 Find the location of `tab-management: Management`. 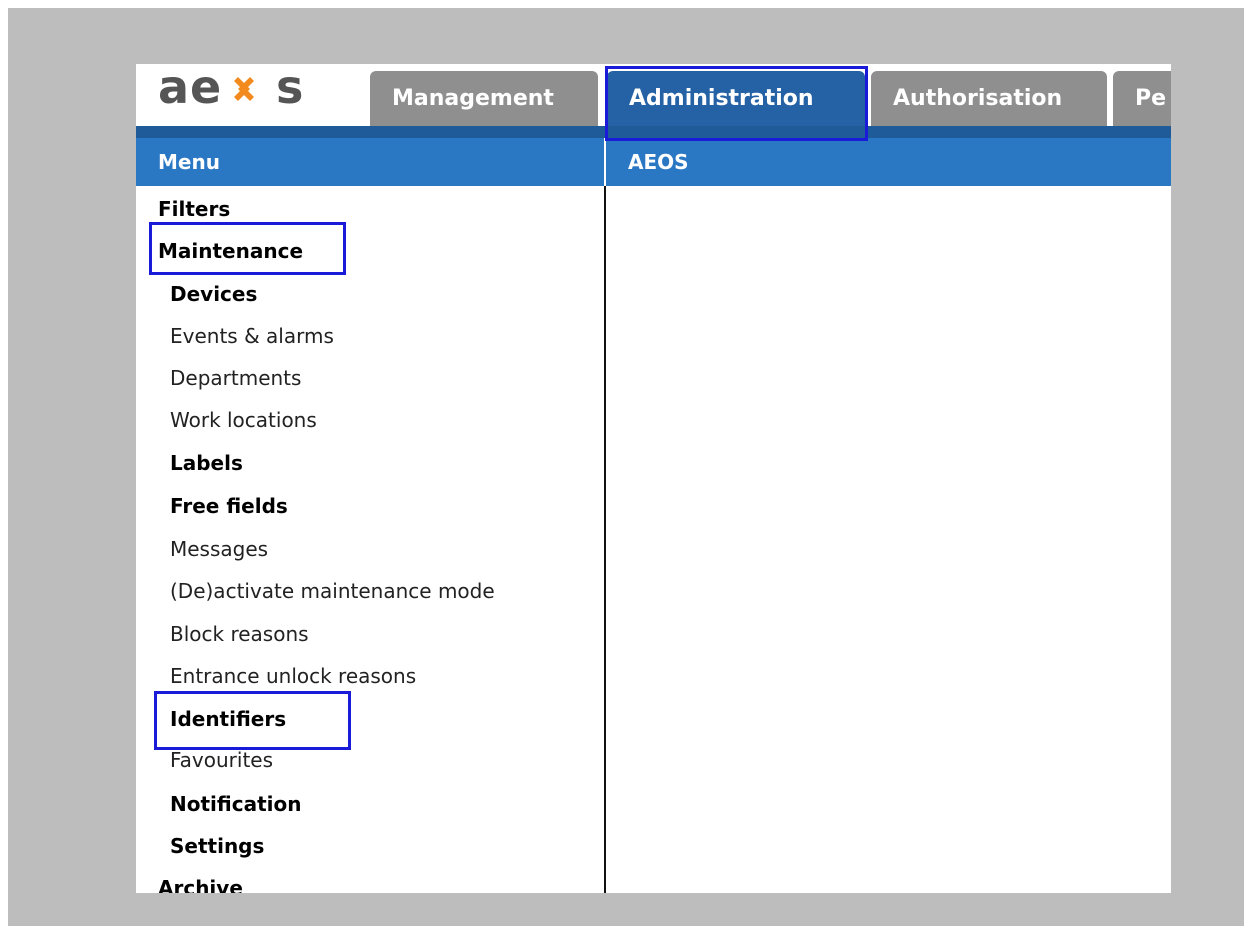

tab-management: Management is located at coordinates (484, 98).